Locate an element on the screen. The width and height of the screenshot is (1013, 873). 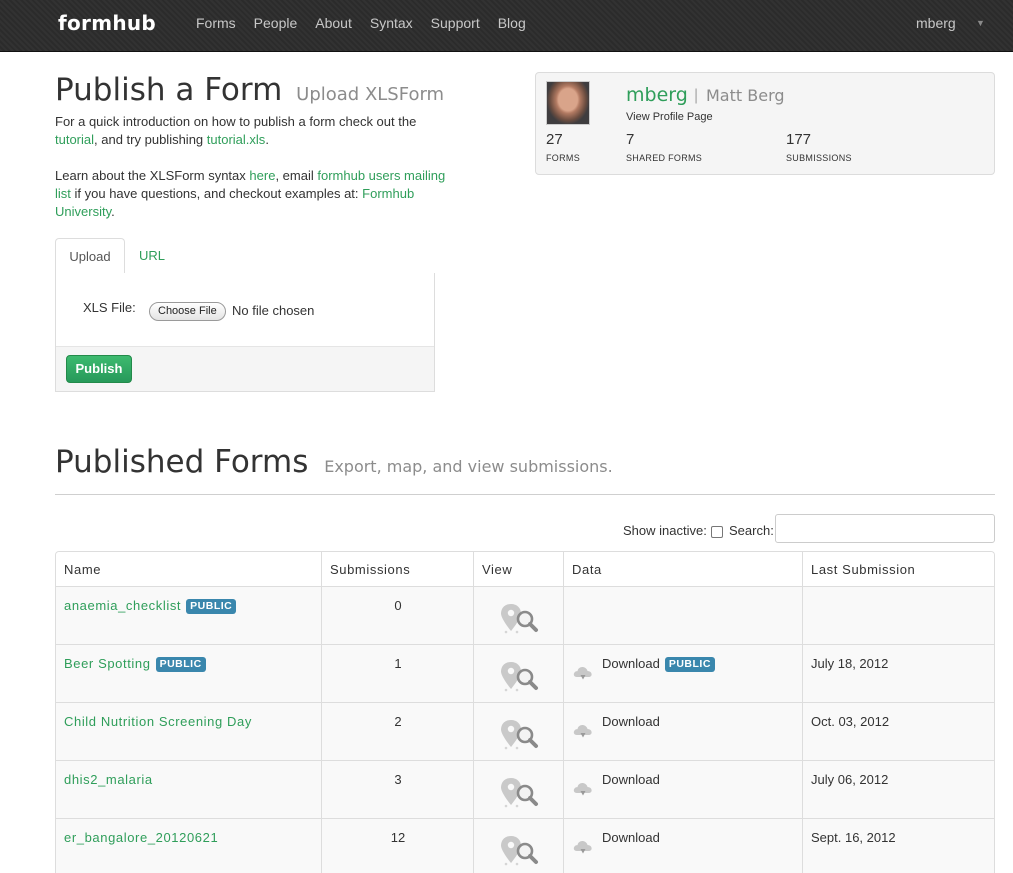
form-name-link: anaemia_checklist is located at coordinates (122, 605).